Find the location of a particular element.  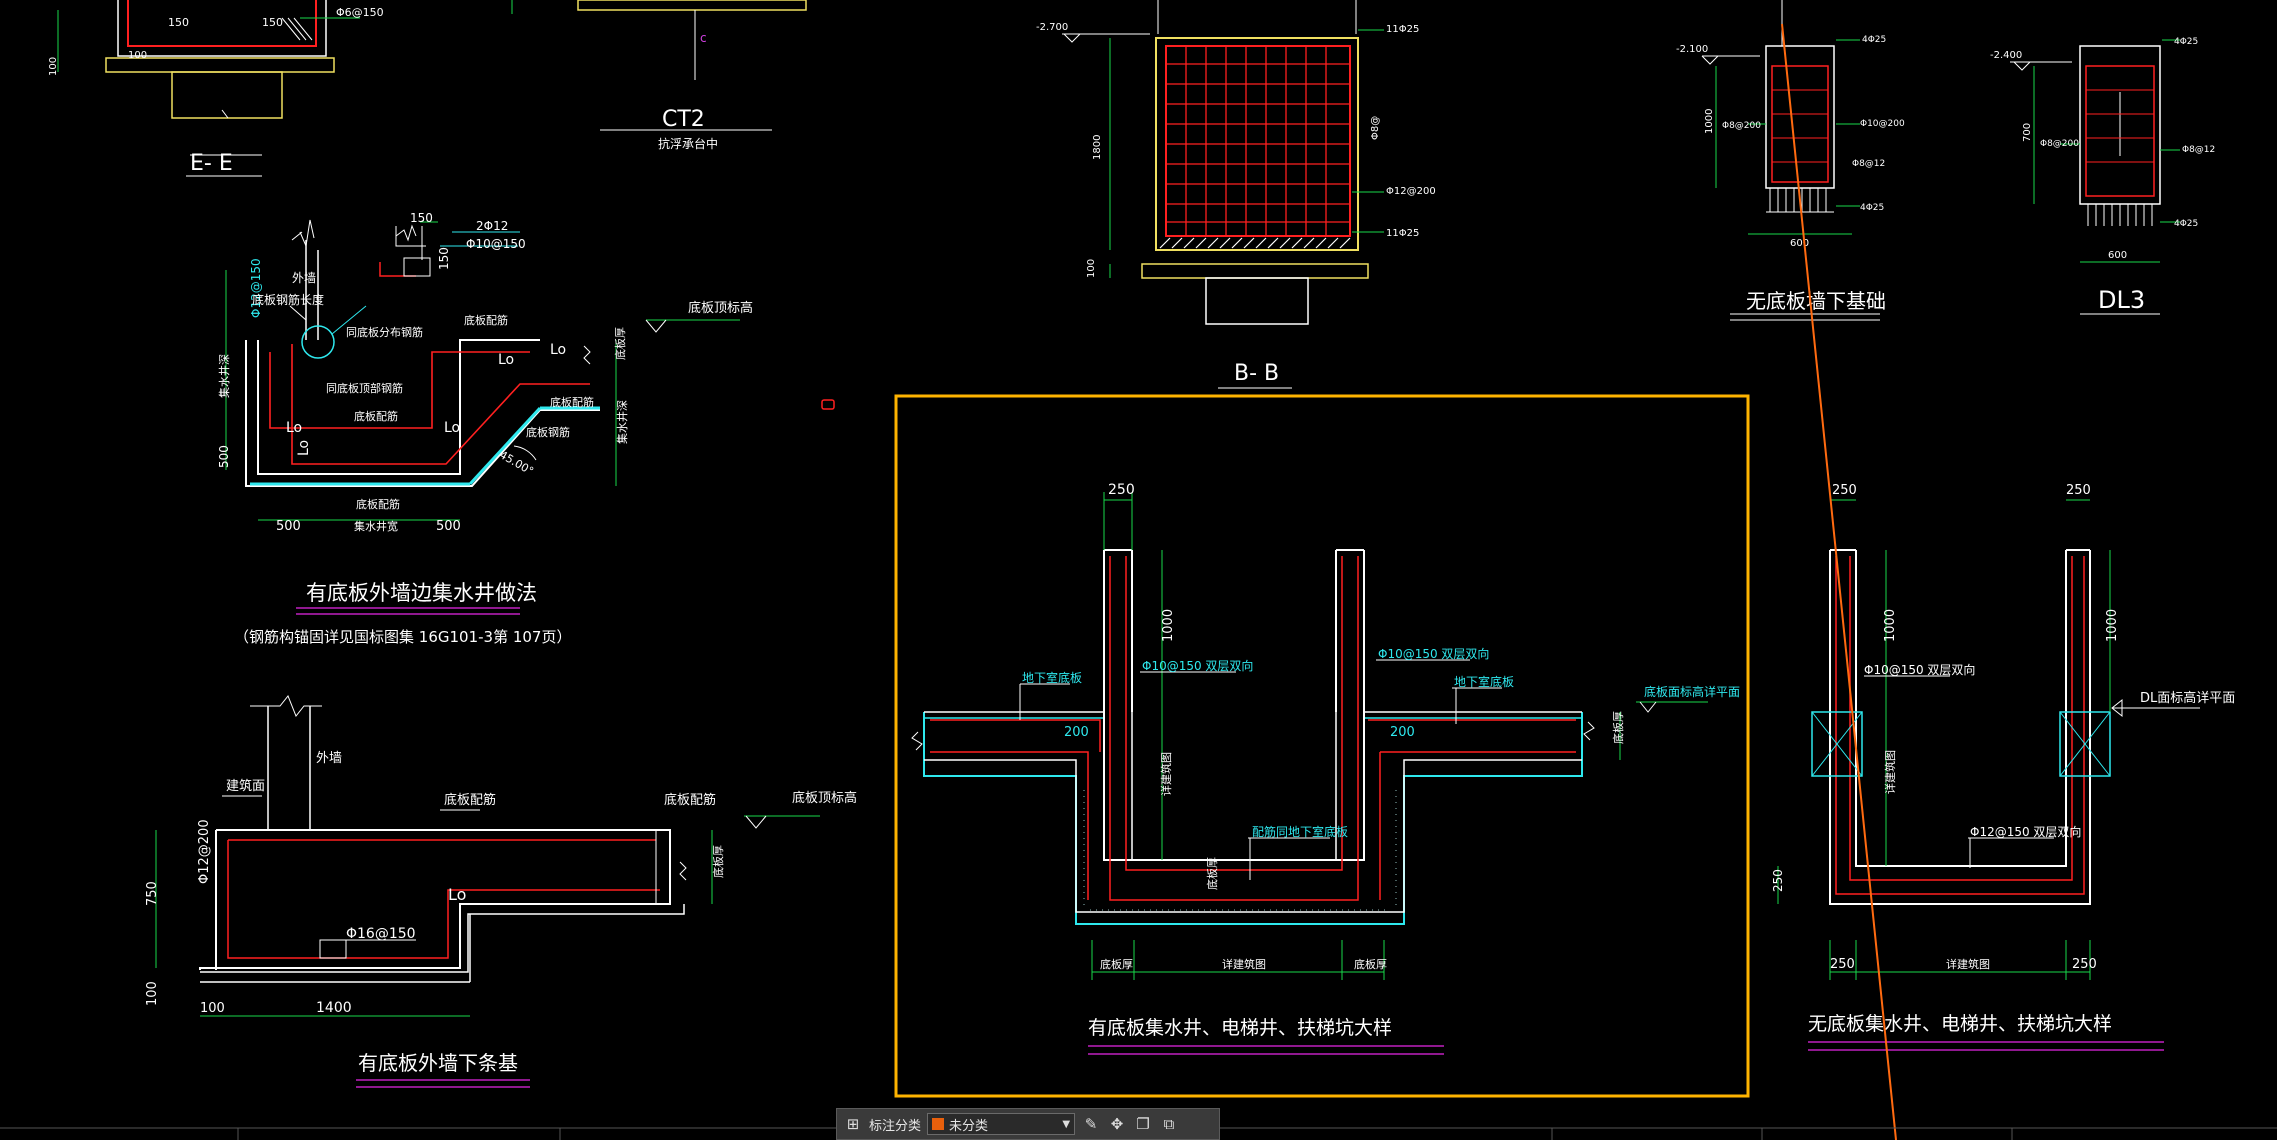

dl3-dim-h: 700 is located at coordinates (2027, 132).